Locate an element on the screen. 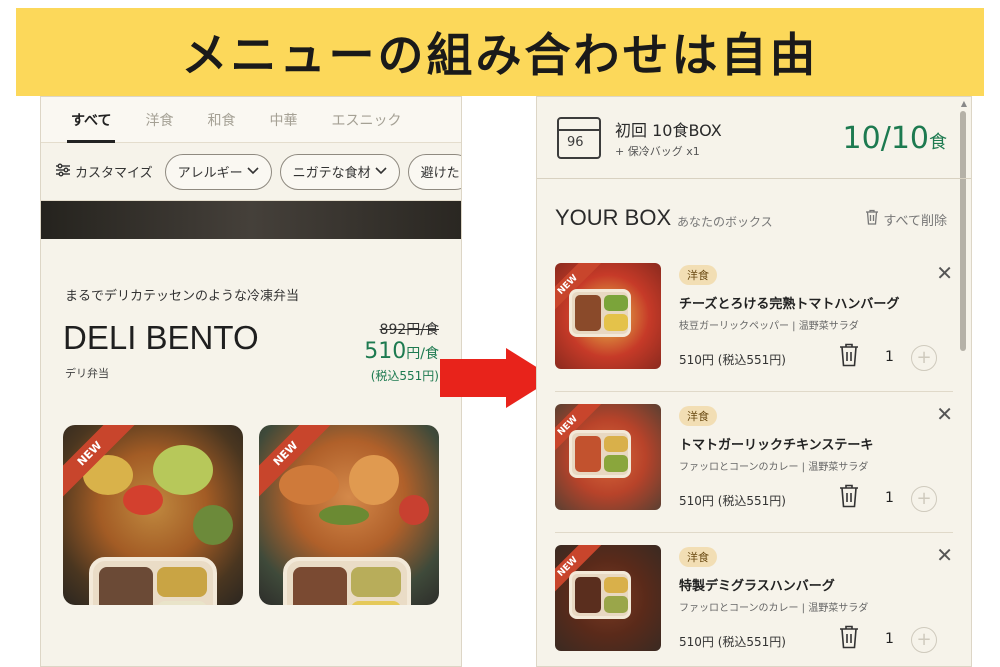 The width and height of the screenshot is (1000, 667). tab-chinese: 中華 is located at coordinates (283, 120).